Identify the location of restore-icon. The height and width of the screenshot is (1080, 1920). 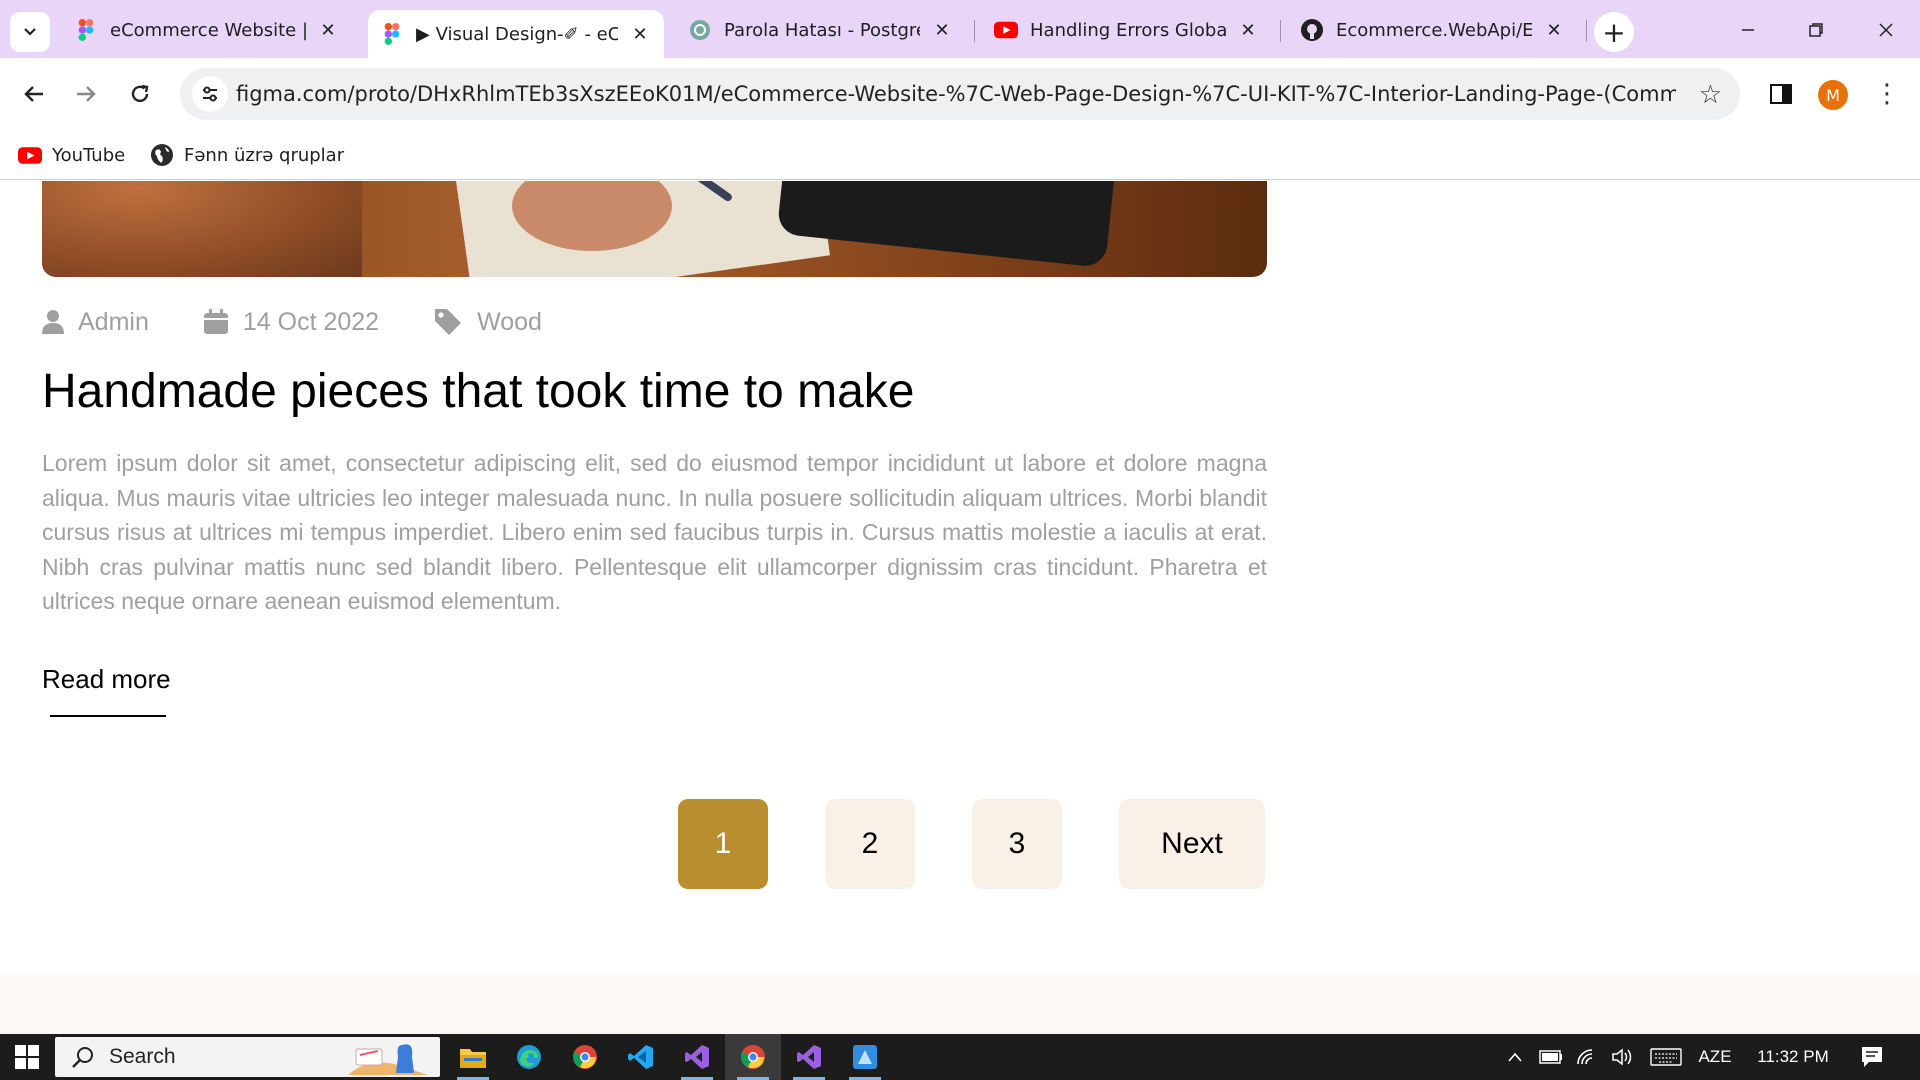
(1816, 30).